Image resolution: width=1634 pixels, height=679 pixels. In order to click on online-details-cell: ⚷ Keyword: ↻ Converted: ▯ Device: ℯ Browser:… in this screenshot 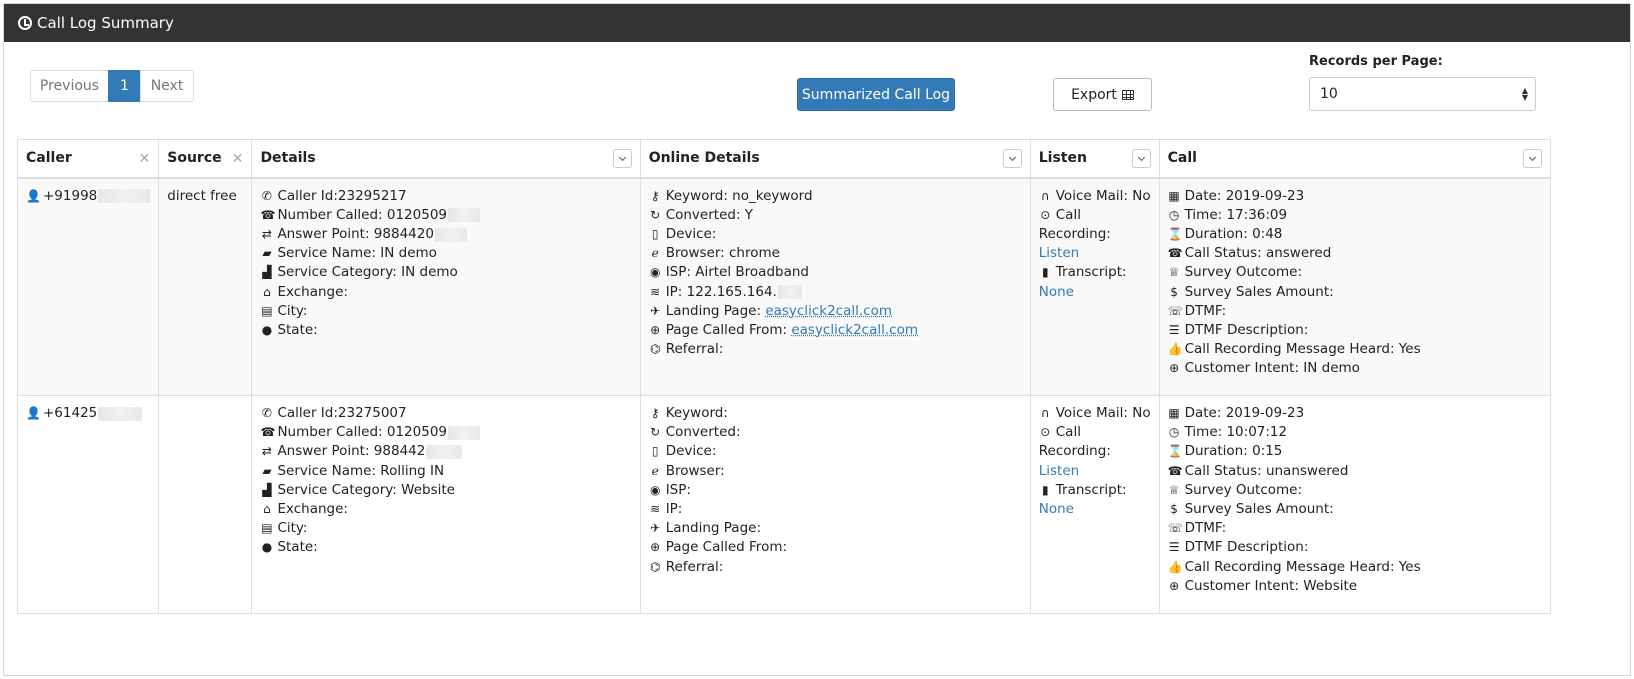, I will do `click(835, 504)`.